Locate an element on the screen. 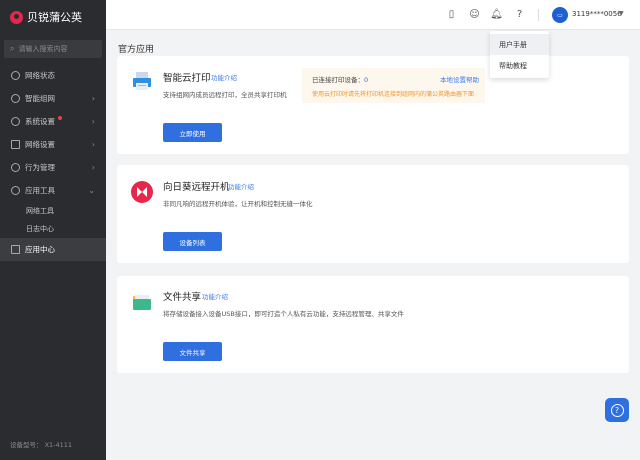 Image resolution: width=640 pixels, height=460 pixels. logo-icon is located at coordinates (16, 17).